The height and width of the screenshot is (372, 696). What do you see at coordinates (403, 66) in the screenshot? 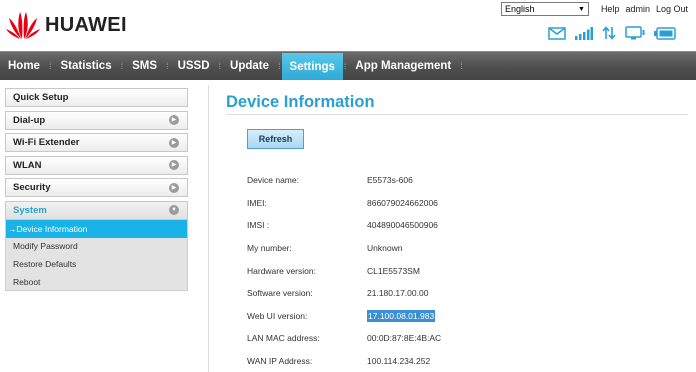
I see `nav-app-management: App Management` at bounding box center [403, 66].